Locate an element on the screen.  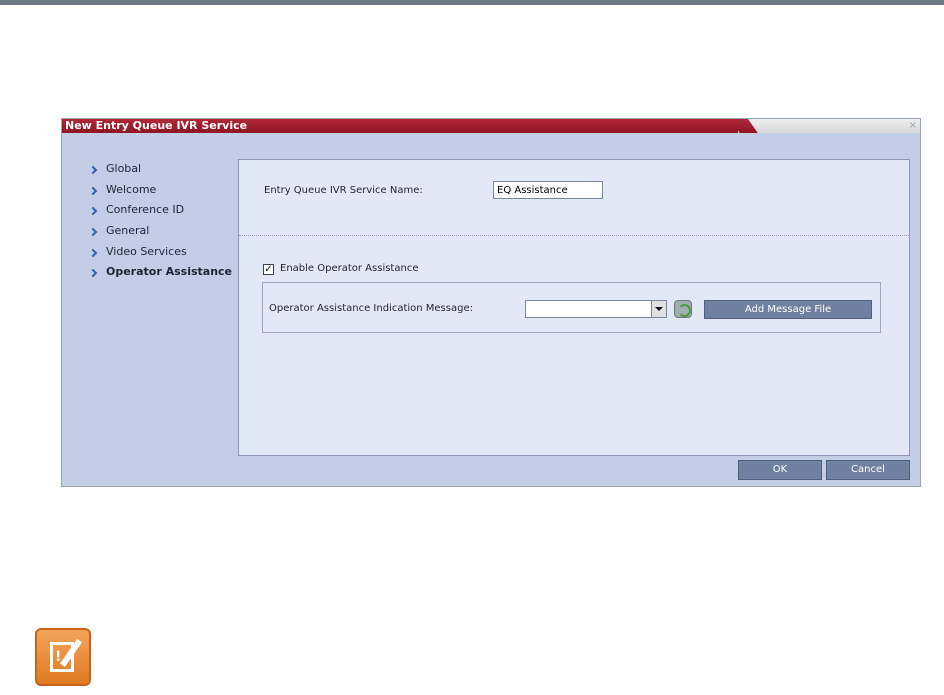
close-icon: × is located at coordinates (913, 125).